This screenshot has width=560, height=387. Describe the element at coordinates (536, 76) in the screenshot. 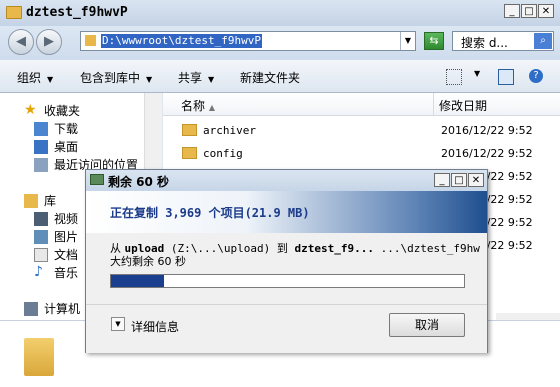

I see `help-icon: ?` at that location.